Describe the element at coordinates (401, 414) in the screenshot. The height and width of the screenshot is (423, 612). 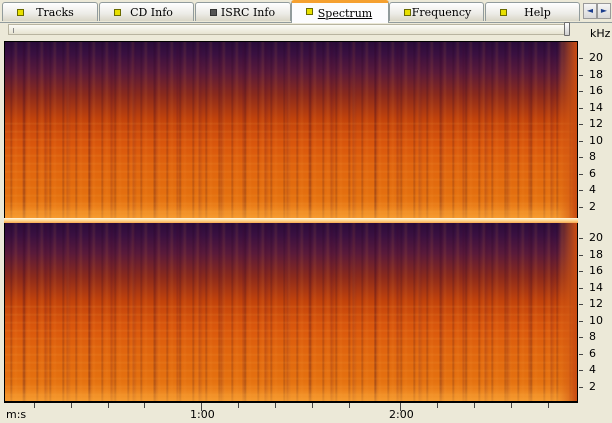
I see `time-tick-label: 2:00` at that location.